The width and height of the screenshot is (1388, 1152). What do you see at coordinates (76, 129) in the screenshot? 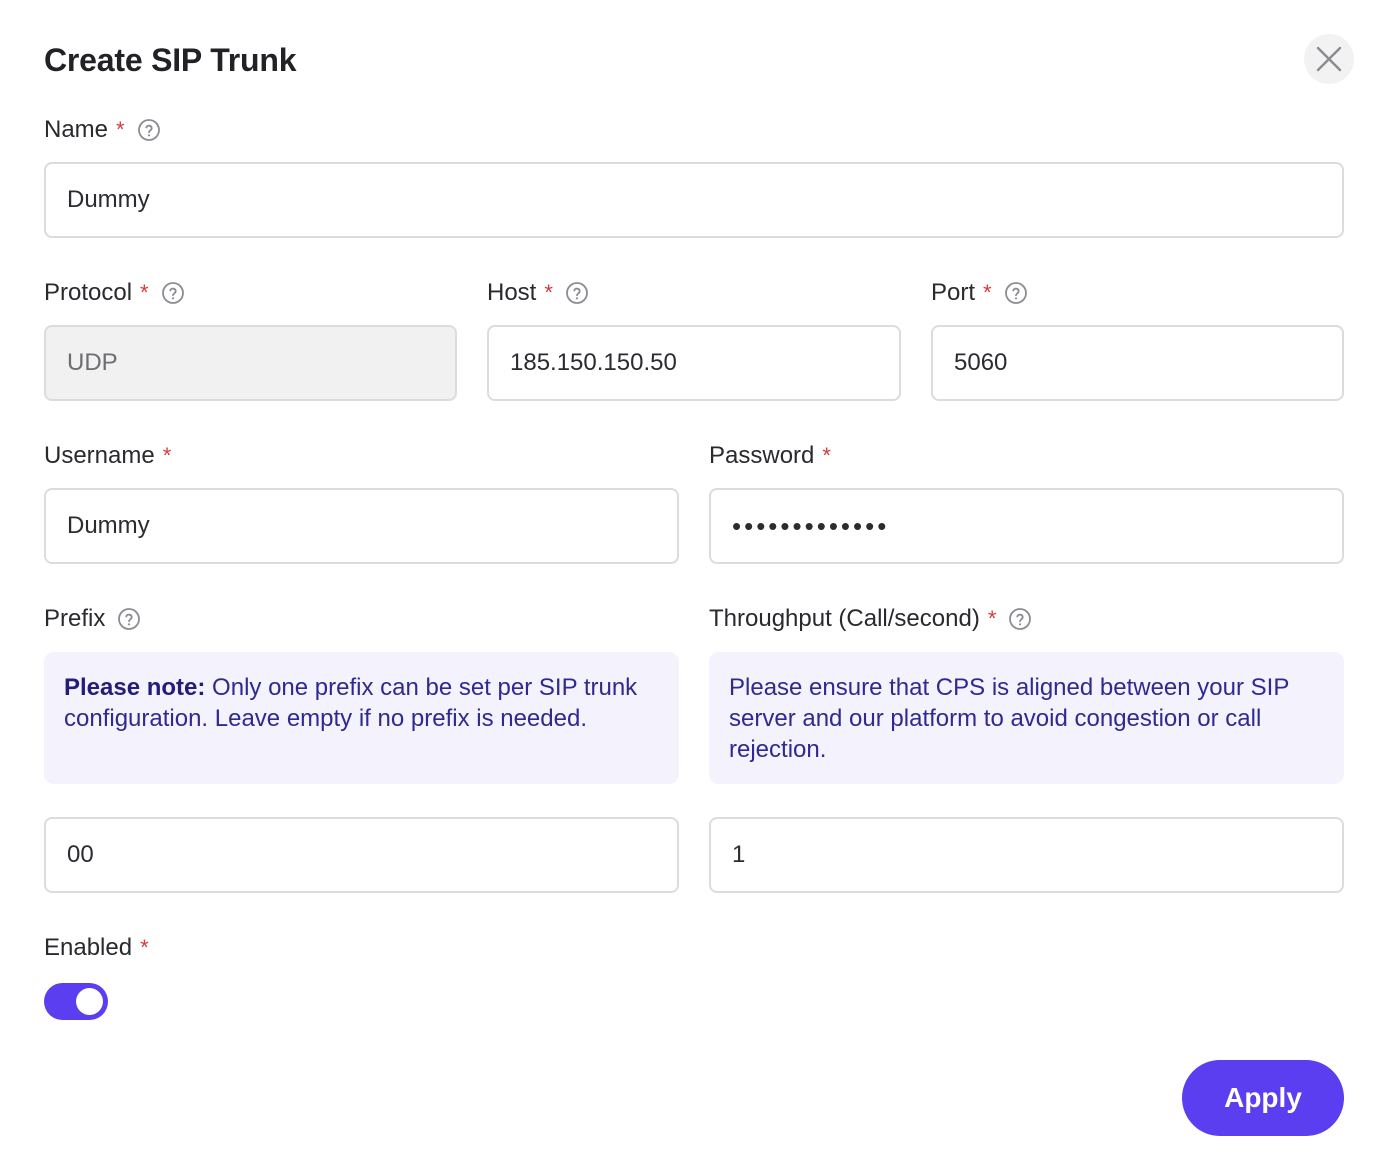
I see `name-label-text: Name` at bounding box center [76, 129].